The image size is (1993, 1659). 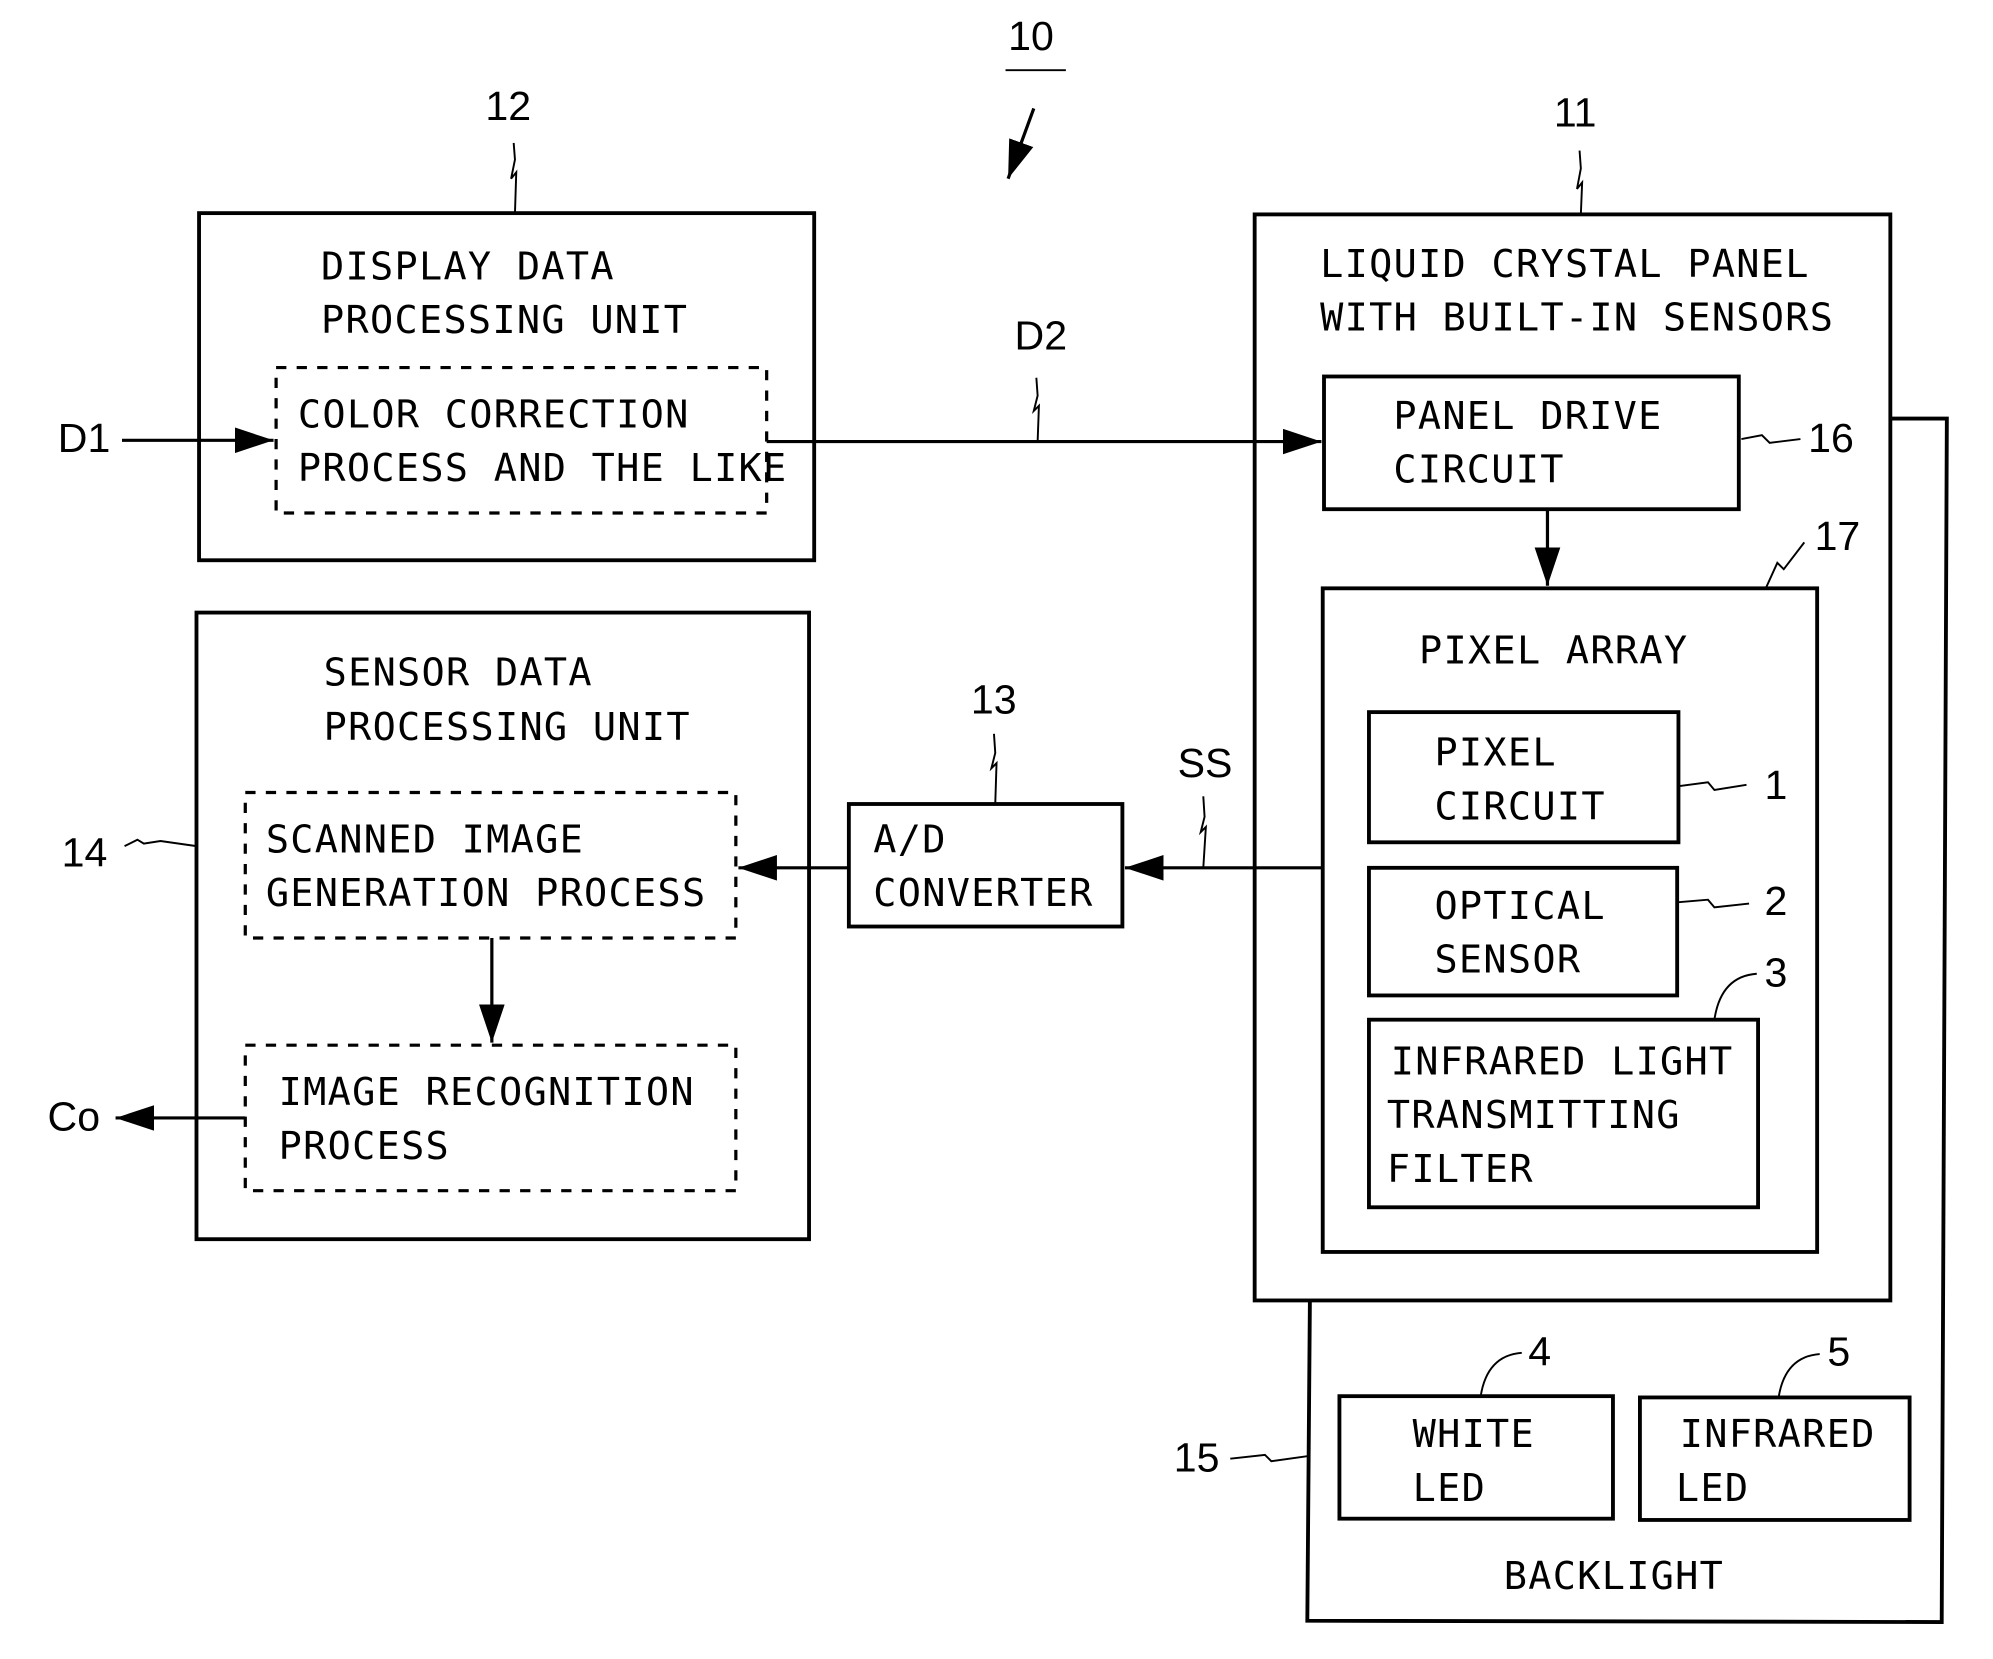 I want to click on ref-4: 4, so click(x=1540, y=1351).